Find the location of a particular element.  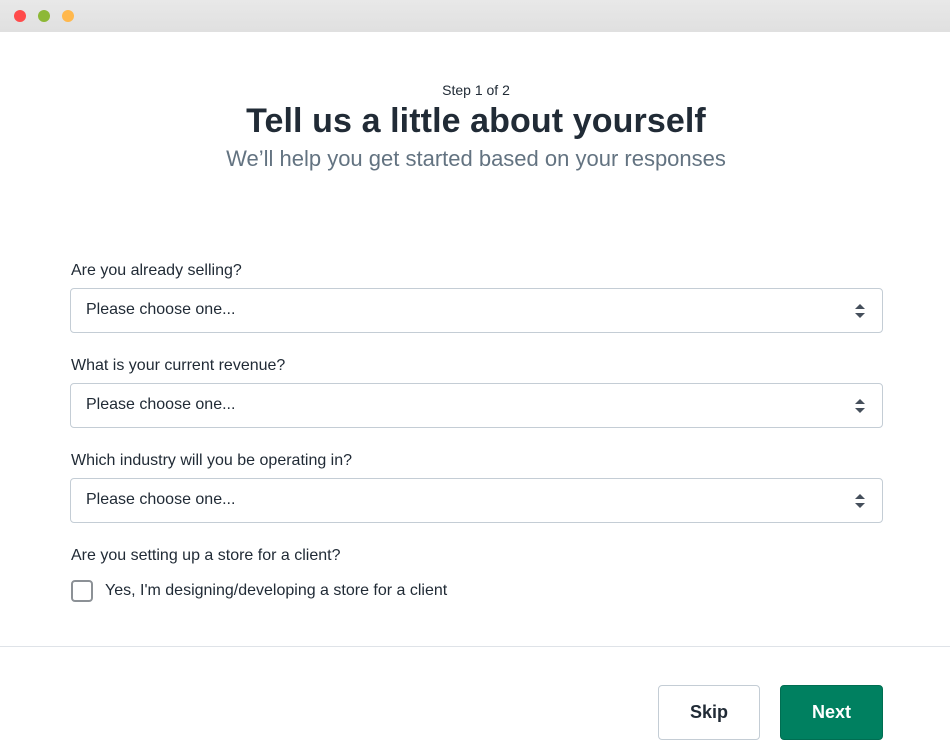

close-window-button is located at coordinates (20, 16).